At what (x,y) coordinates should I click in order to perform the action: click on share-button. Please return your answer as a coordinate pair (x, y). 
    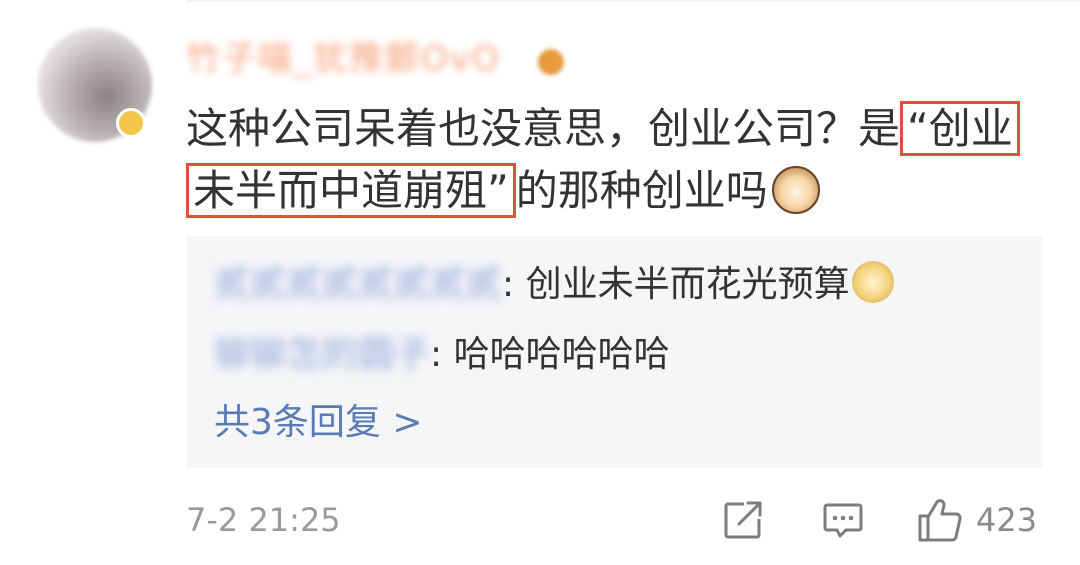
    Looking at the image, I should click on (743, 520).